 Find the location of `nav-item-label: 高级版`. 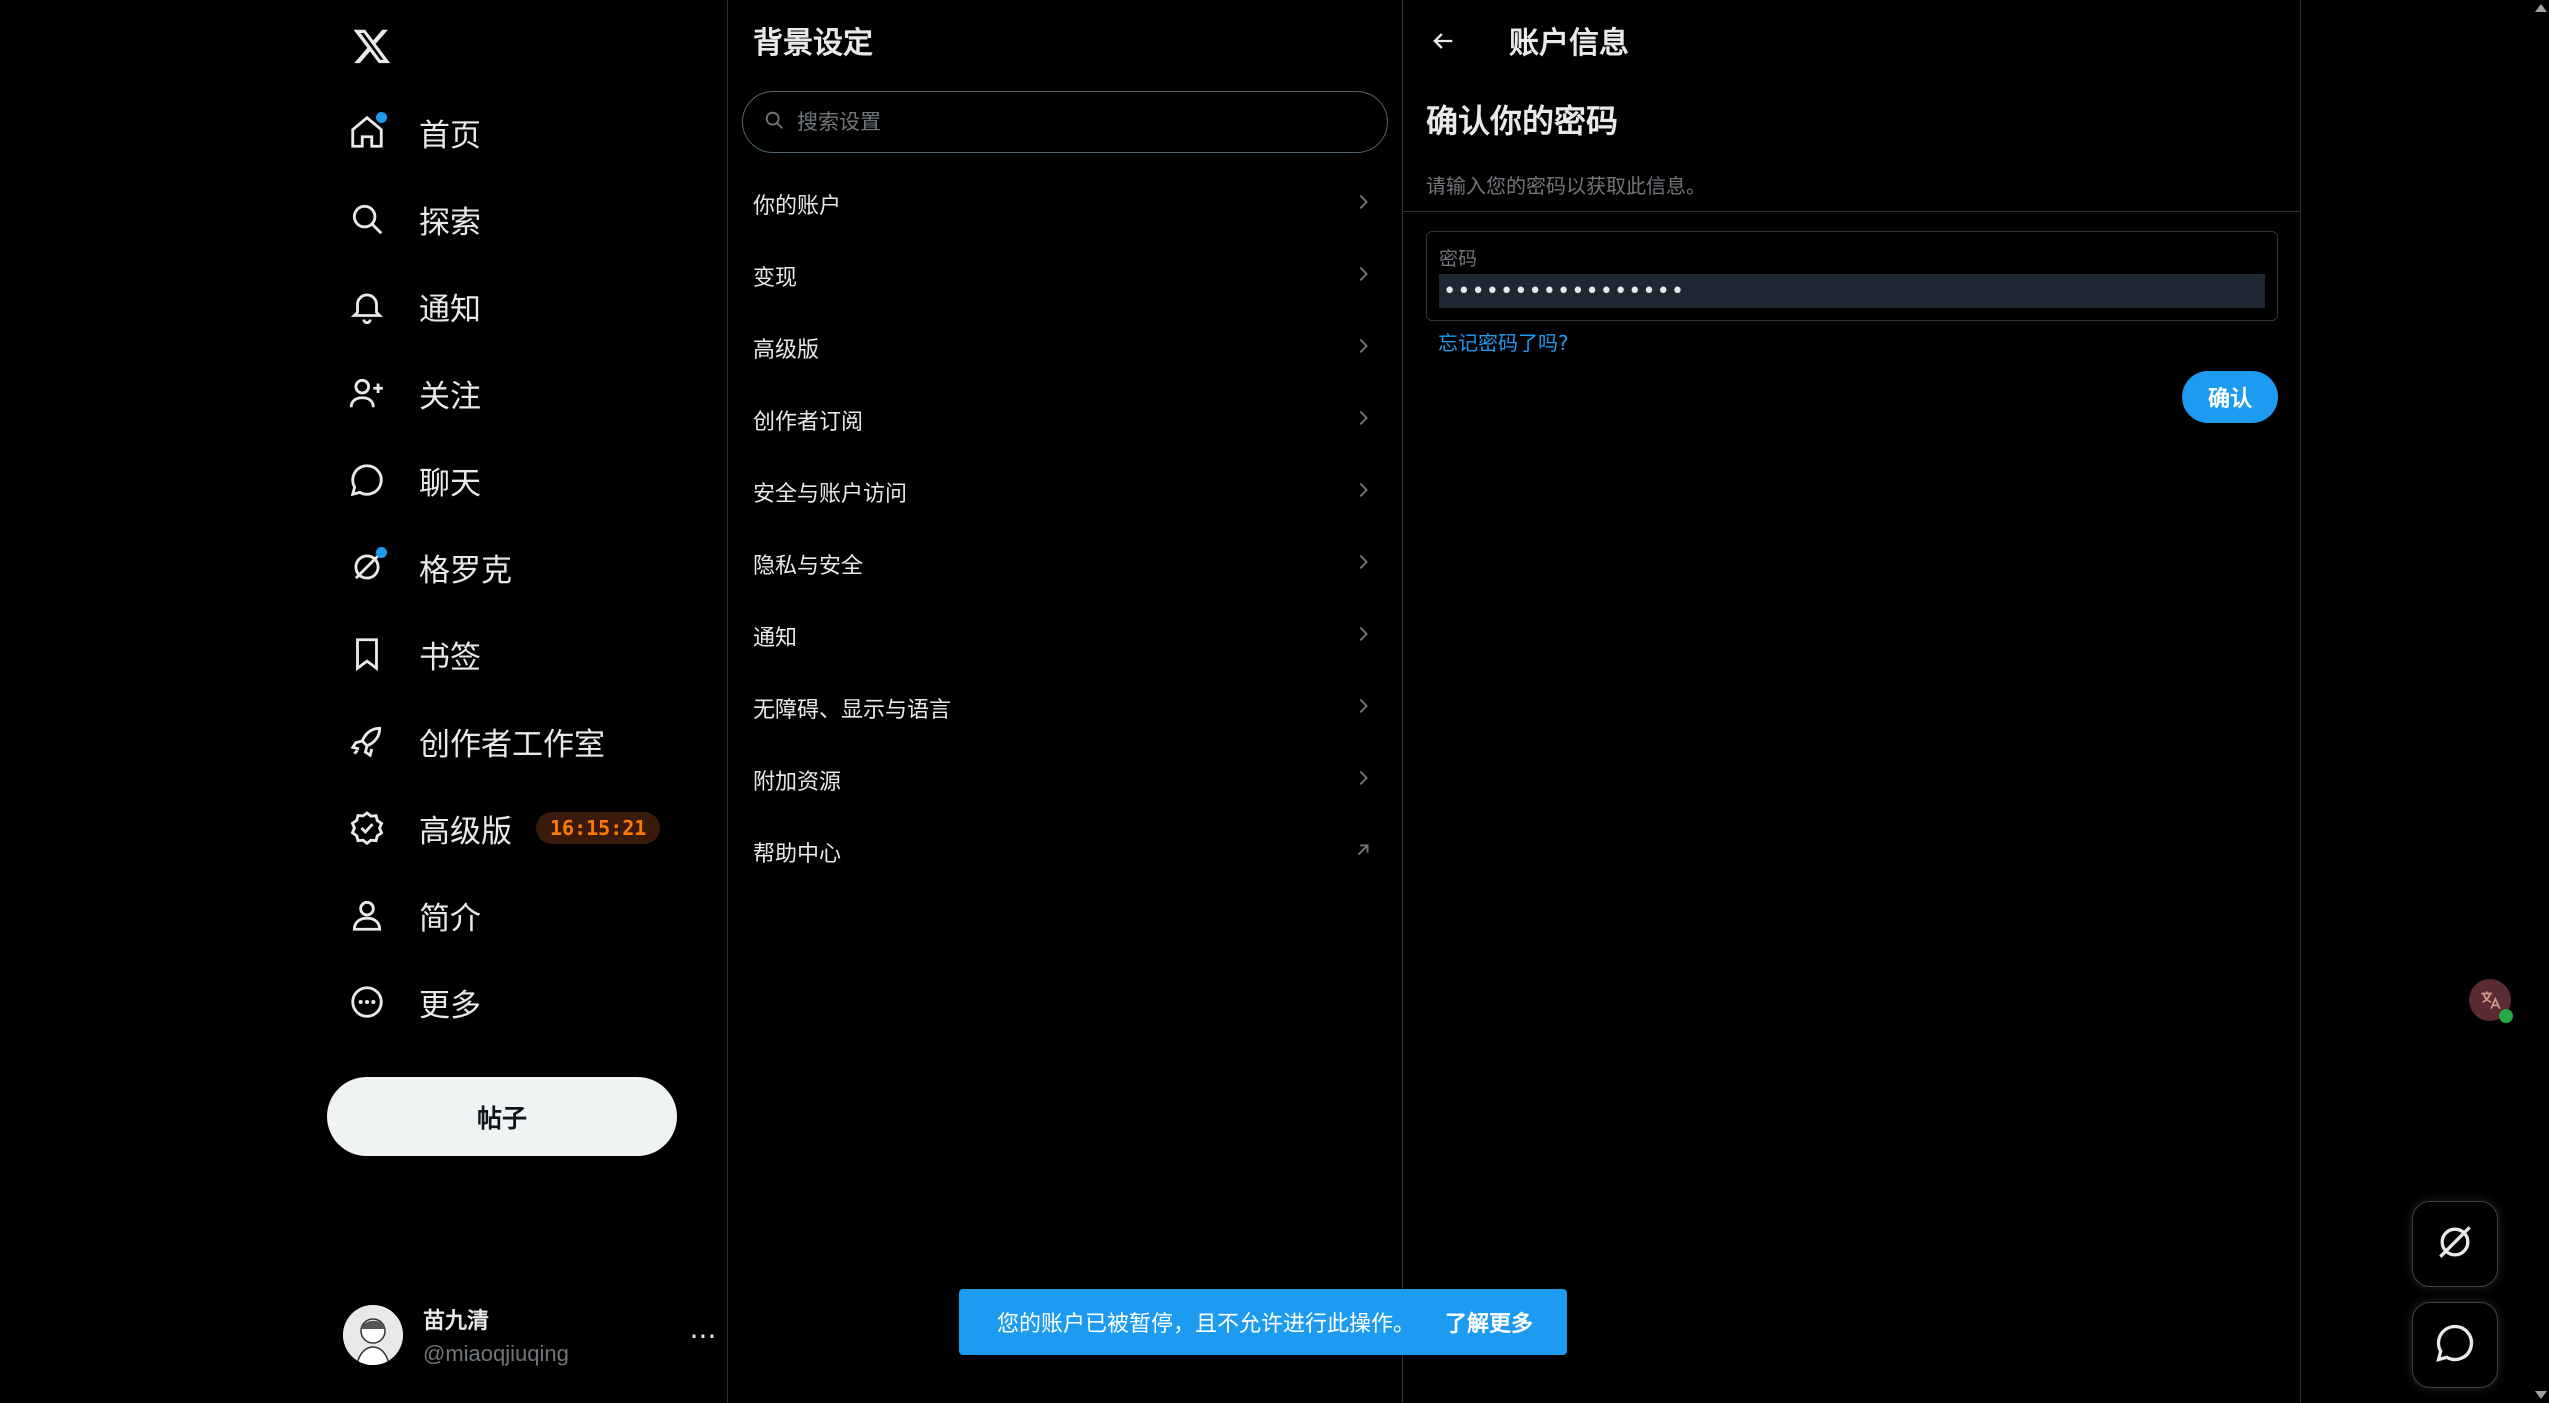

nav-item-label: 高级版 is located at coordinates (465, 831).